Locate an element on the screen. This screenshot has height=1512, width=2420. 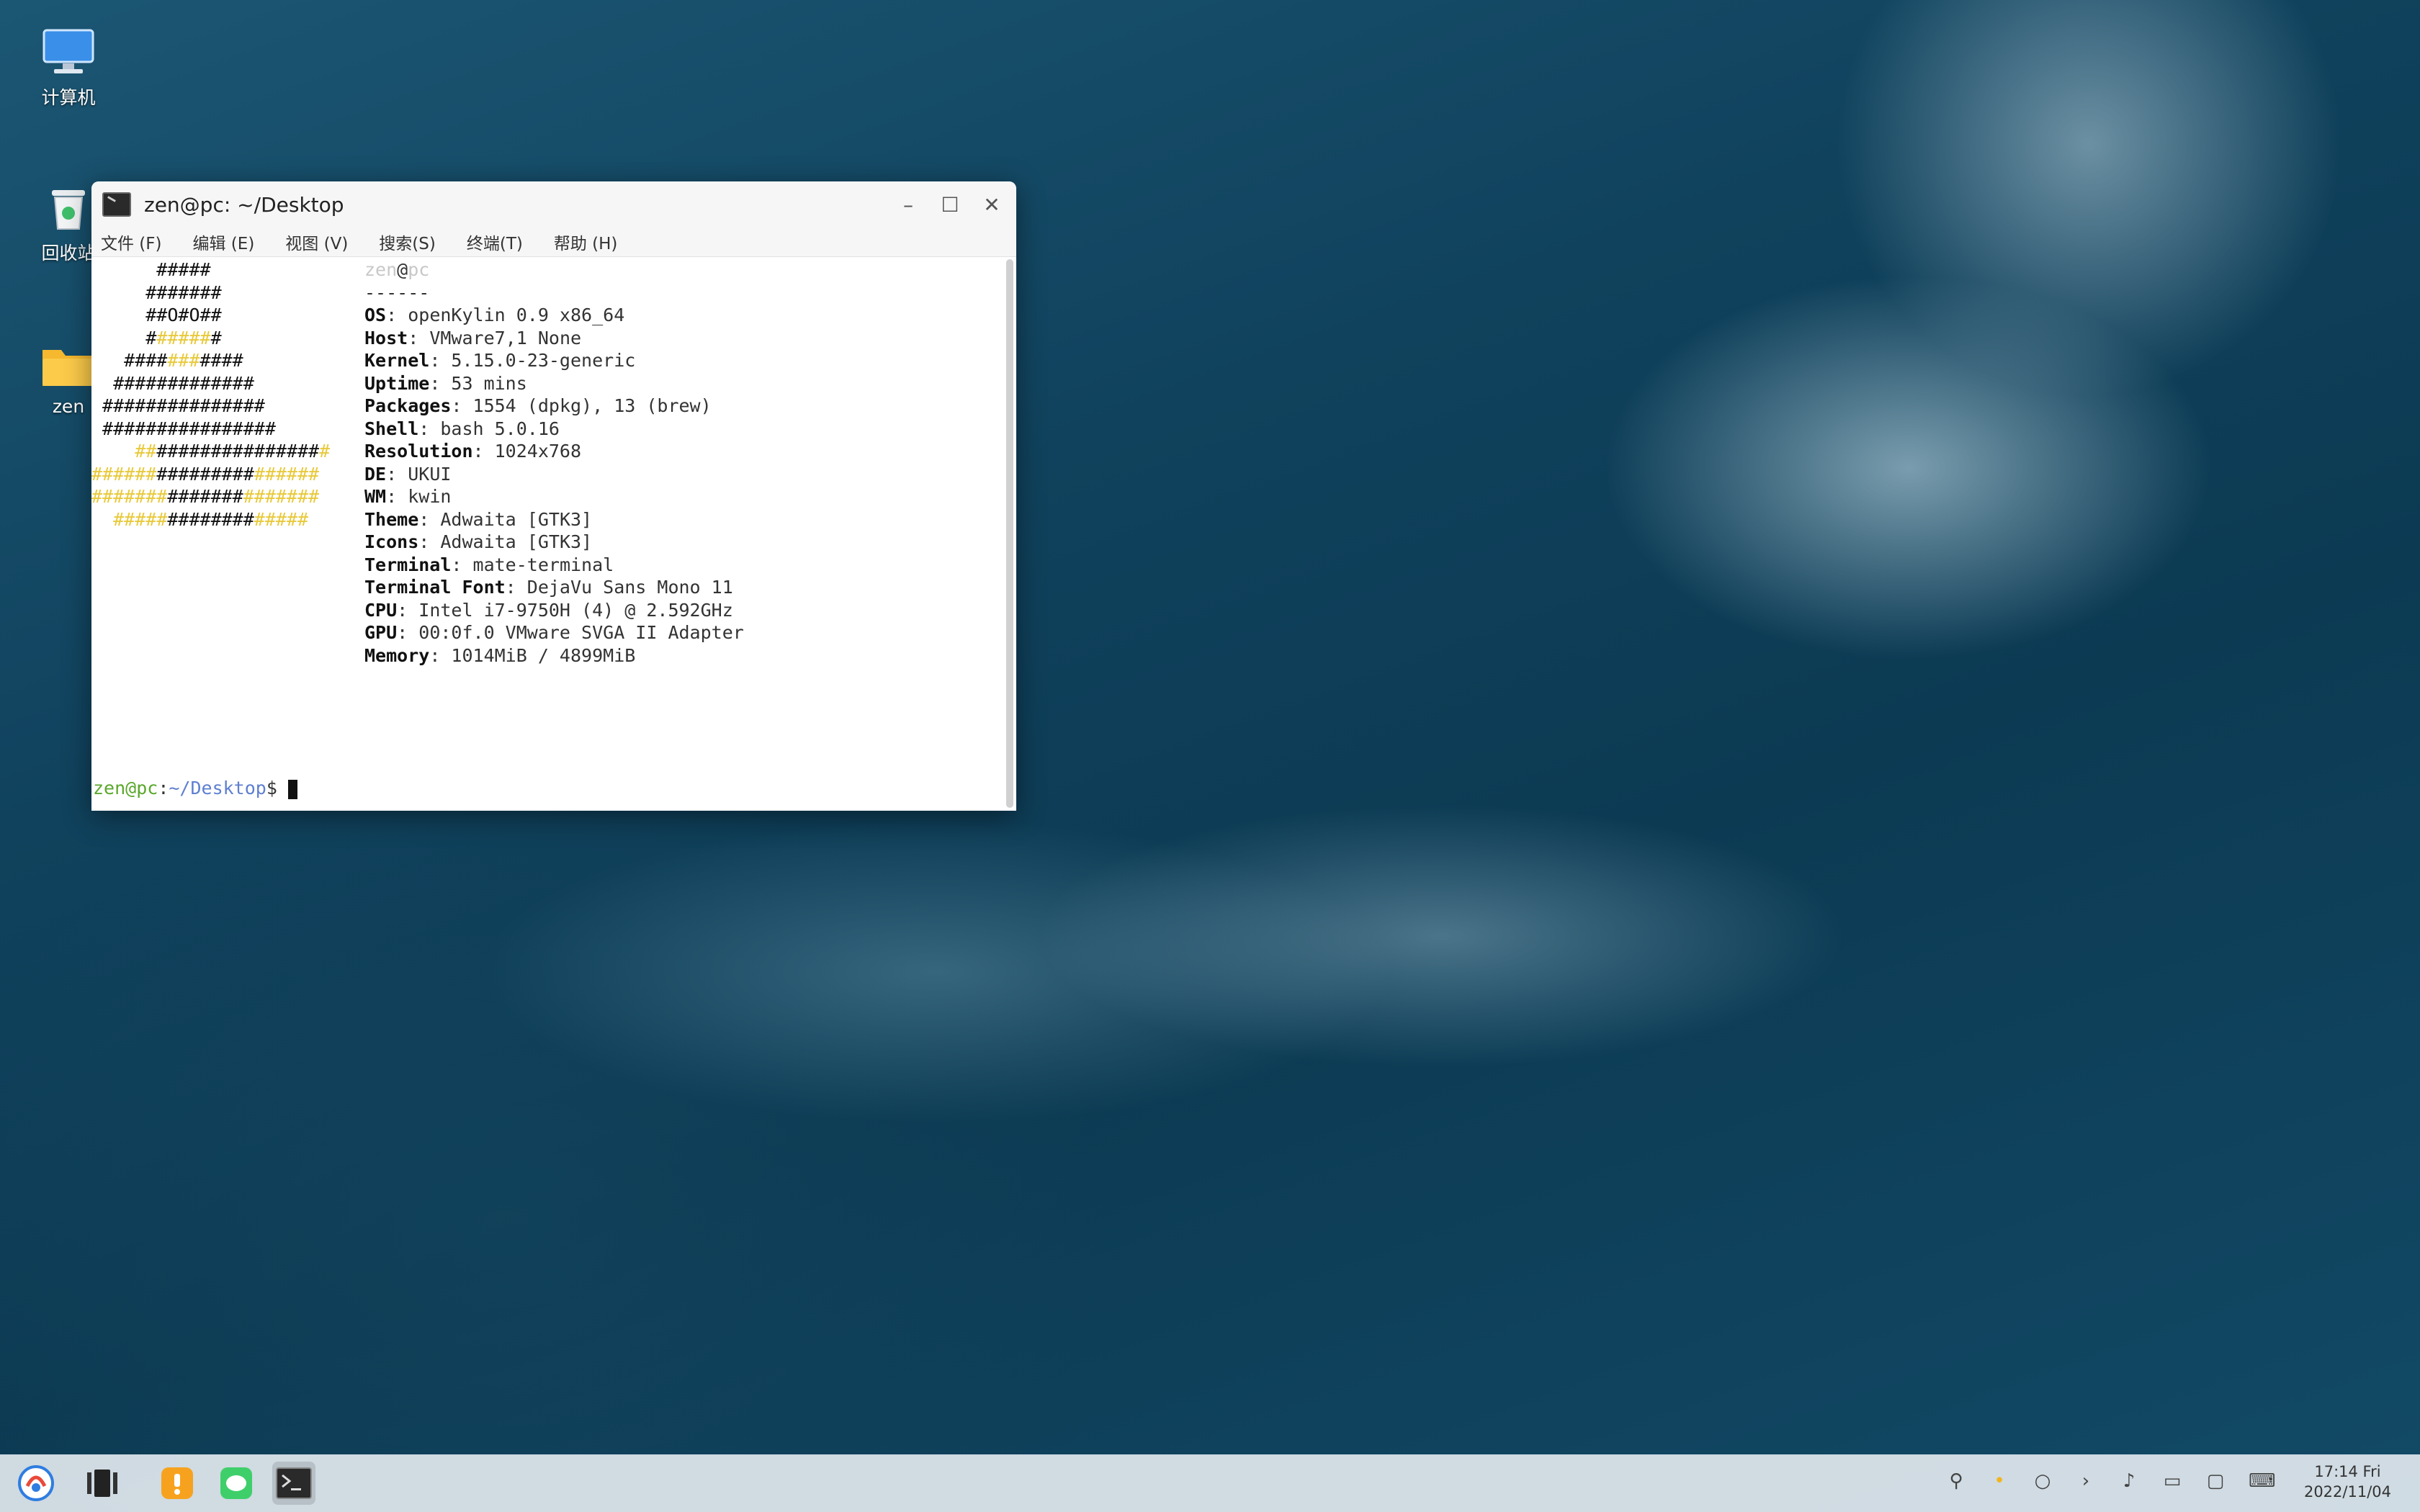
ascii-logo-line: ########### is located at coordinates (167, 360).